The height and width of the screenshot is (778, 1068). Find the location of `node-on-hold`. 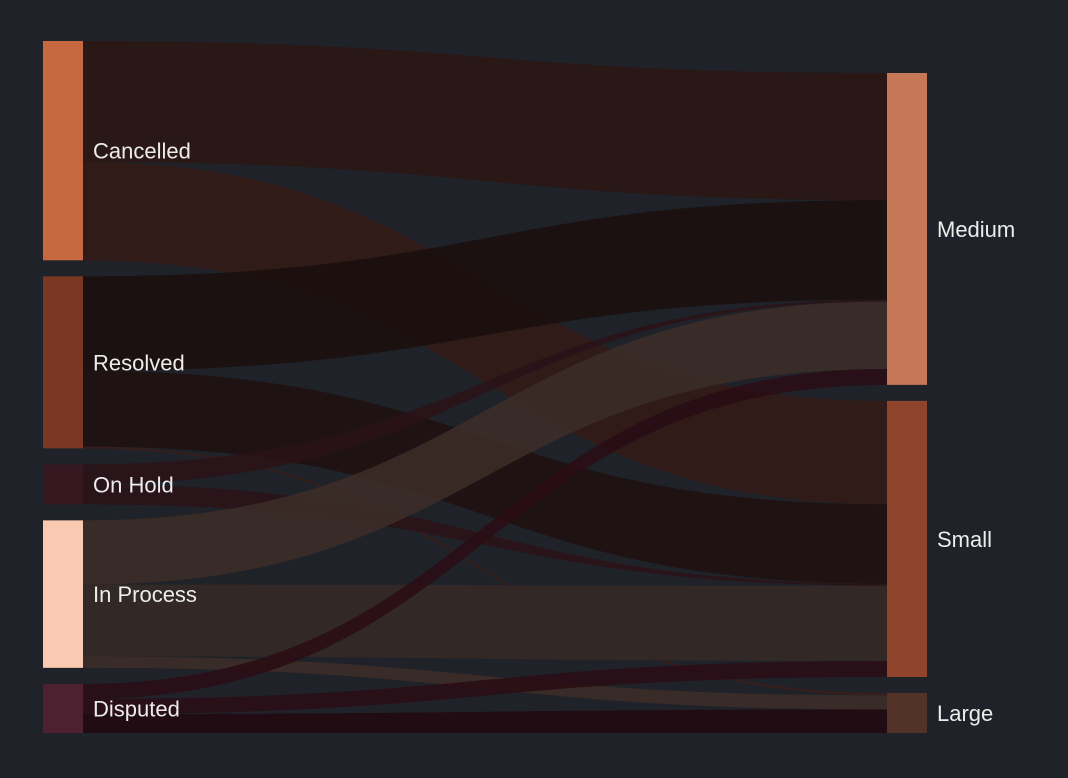

node-on-hold is located at coordinates (63, 484).